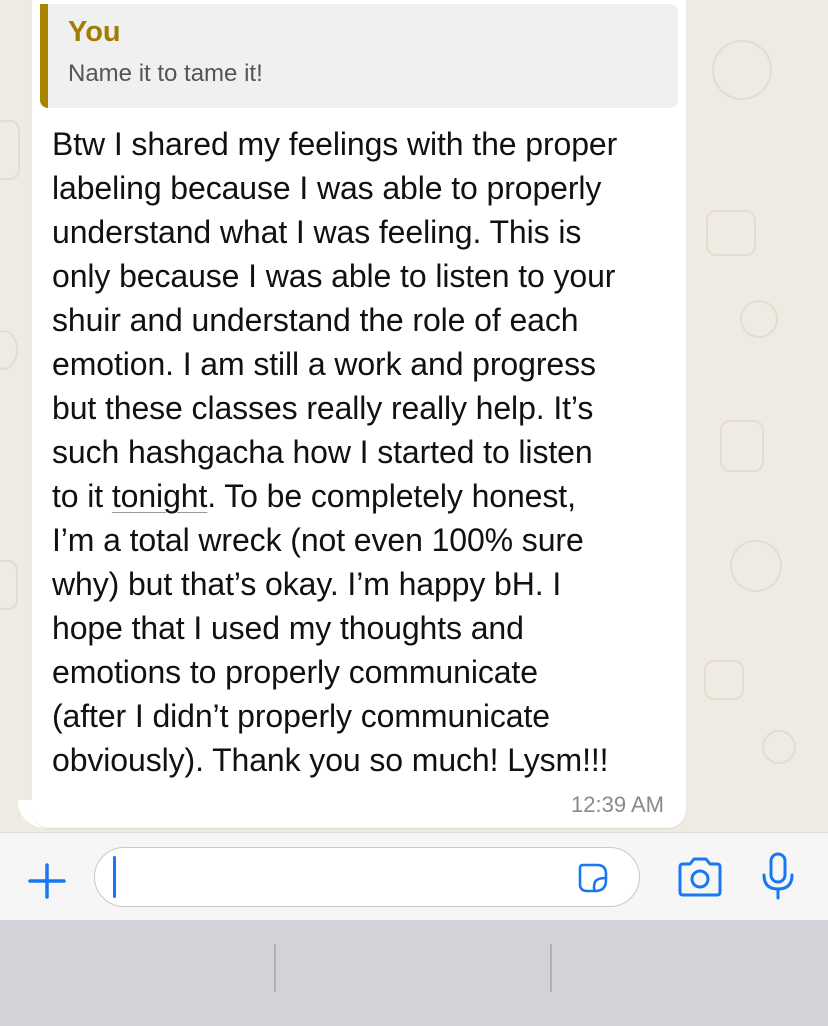 This screenshot has width=828, height=1026. Describe the element at coordinates (322, 452) in the screenshot. I see `message-line: such hashgacha how I started to listen` at that location.